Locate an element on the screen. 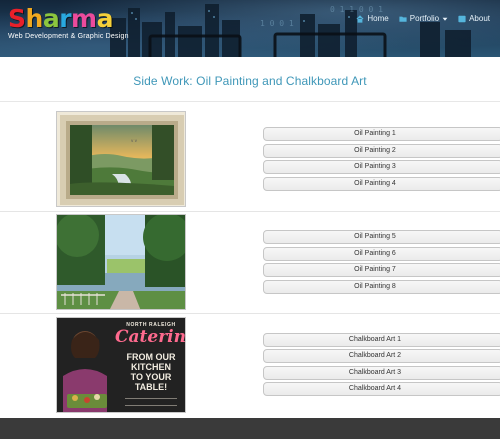 The image size is (500, 439). chalkboard-art-1-button: Chalkboard Art 1 is located at coordinates (381, 340).